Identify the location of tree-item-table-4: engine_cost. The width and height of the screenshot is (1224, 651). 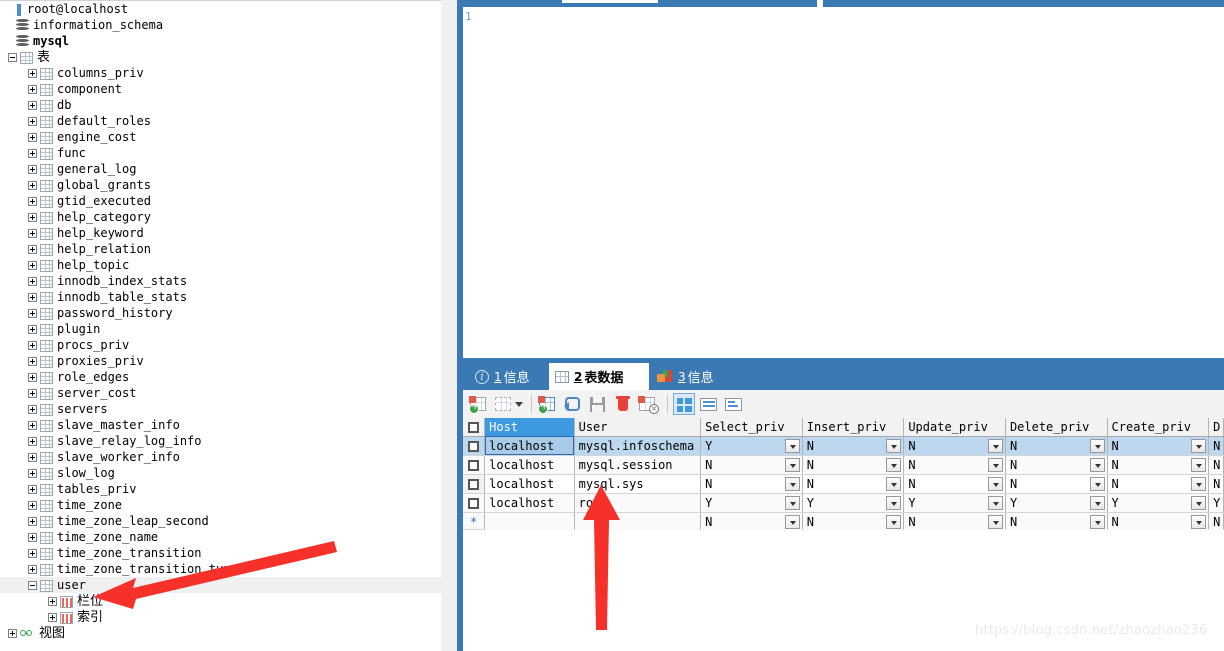
(220, 137).